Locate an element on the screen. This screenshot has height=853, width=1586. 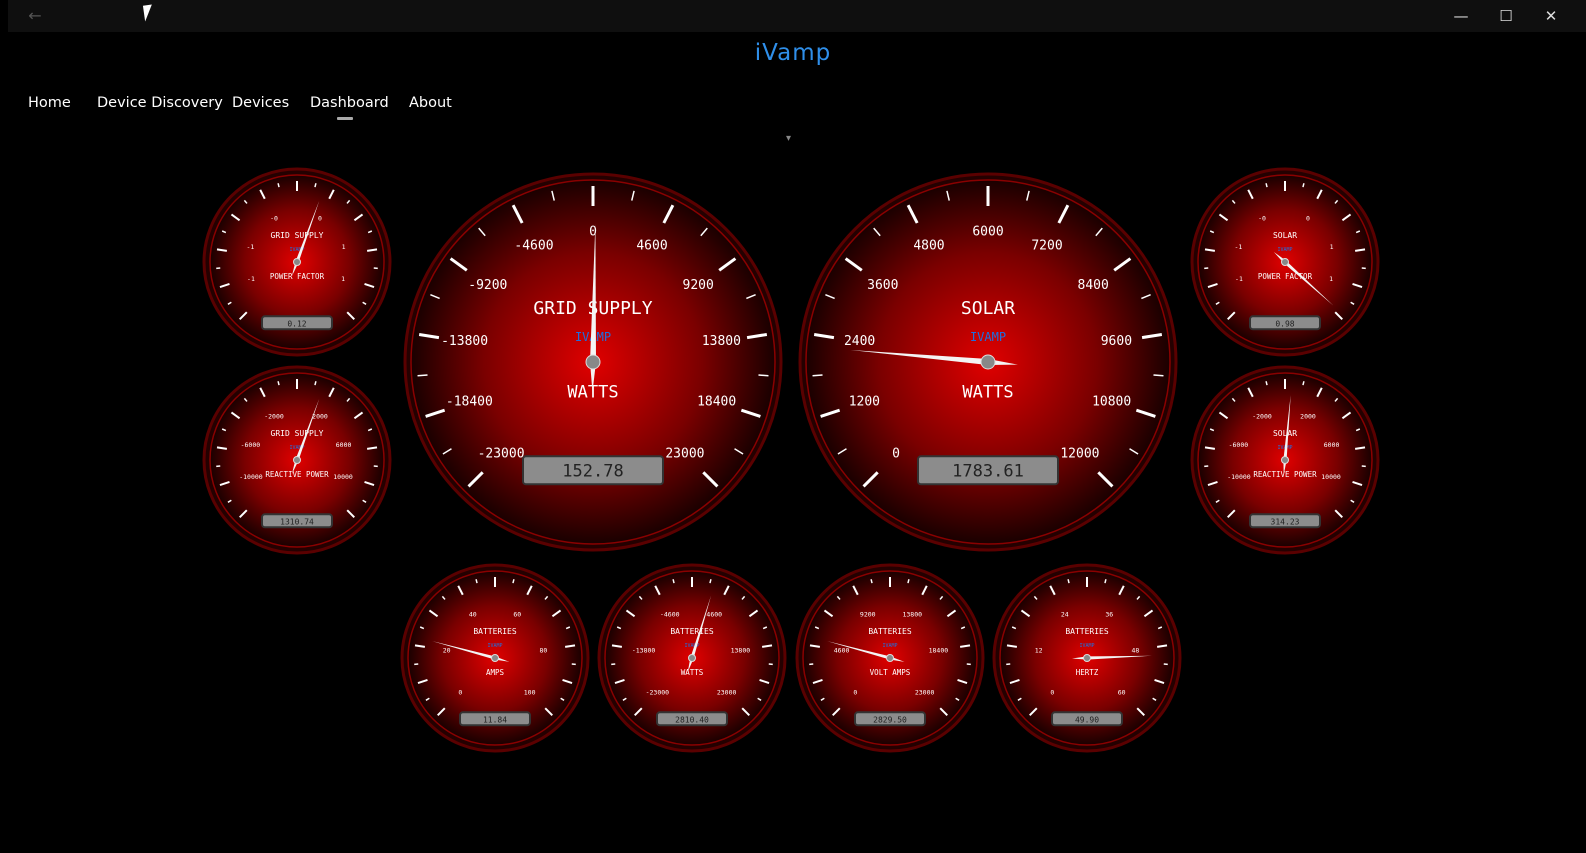
gauge-display-value: 0.12 is located at coordinates (296, 323).